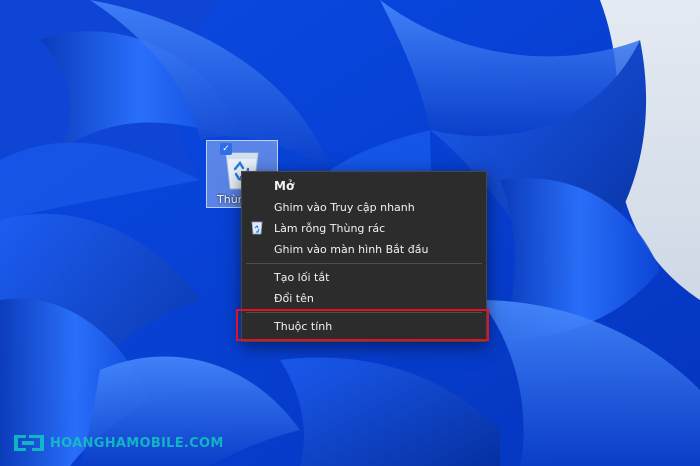 This screenshot has width=700, height=466. I want to click on recycle-bin-icon, so click(257, 228).